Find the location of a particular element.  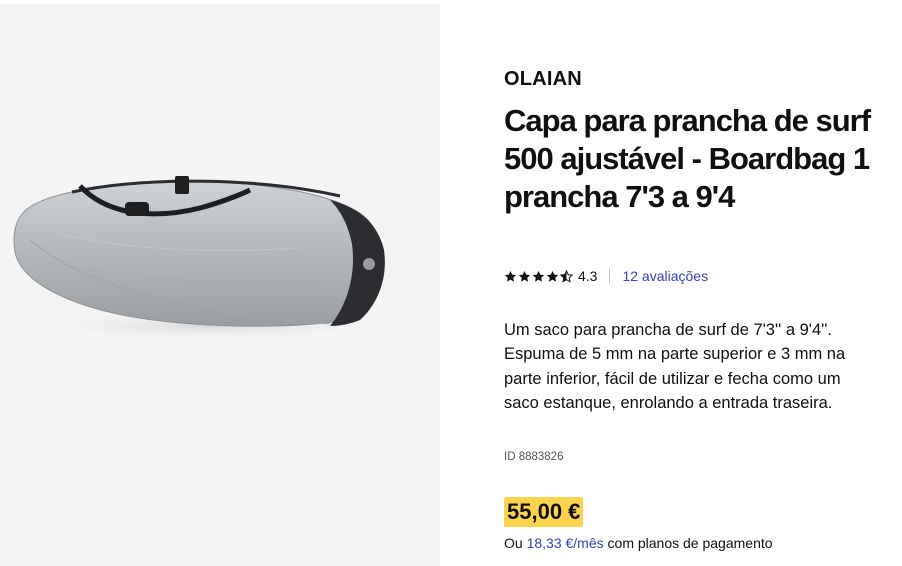

boardbag-image is located at coordinates (206, 258).